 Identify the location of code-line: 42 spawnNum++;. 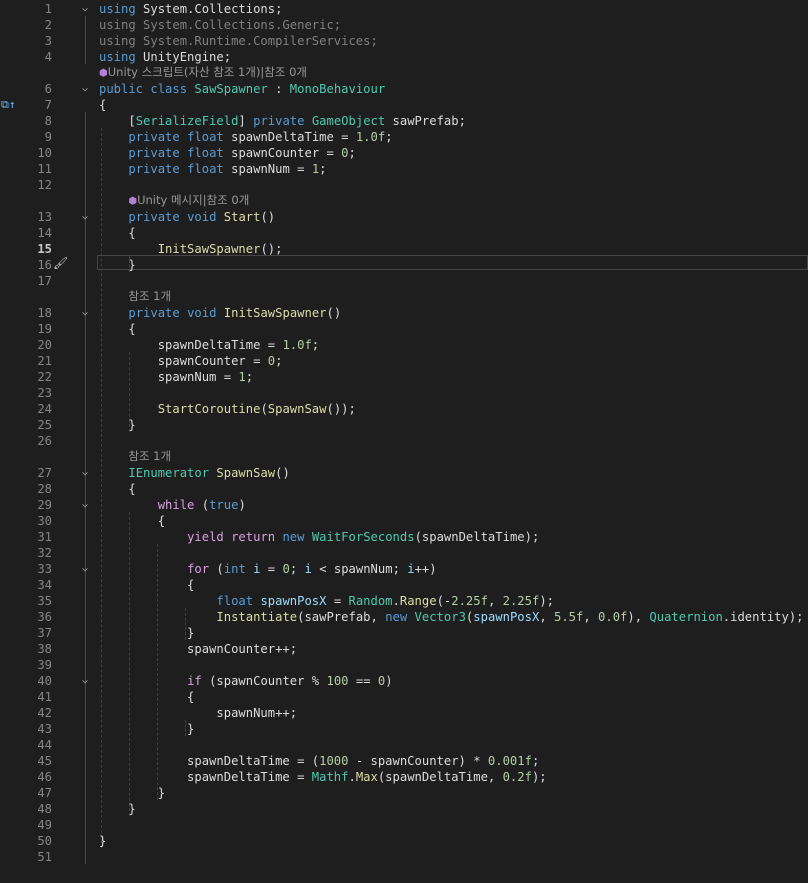
(404, 713).